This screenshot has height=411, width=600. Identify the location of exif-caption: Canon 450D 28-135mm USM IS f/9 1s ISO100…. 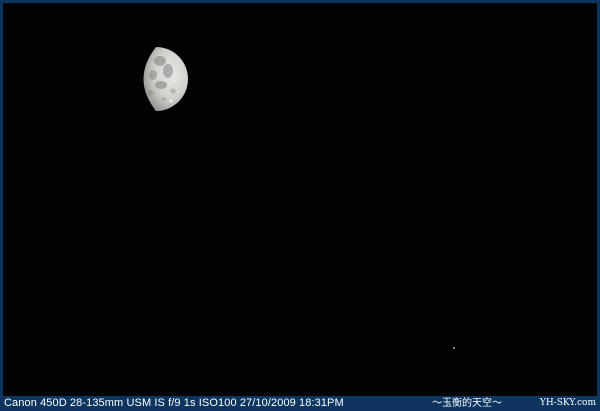
(174, 403).